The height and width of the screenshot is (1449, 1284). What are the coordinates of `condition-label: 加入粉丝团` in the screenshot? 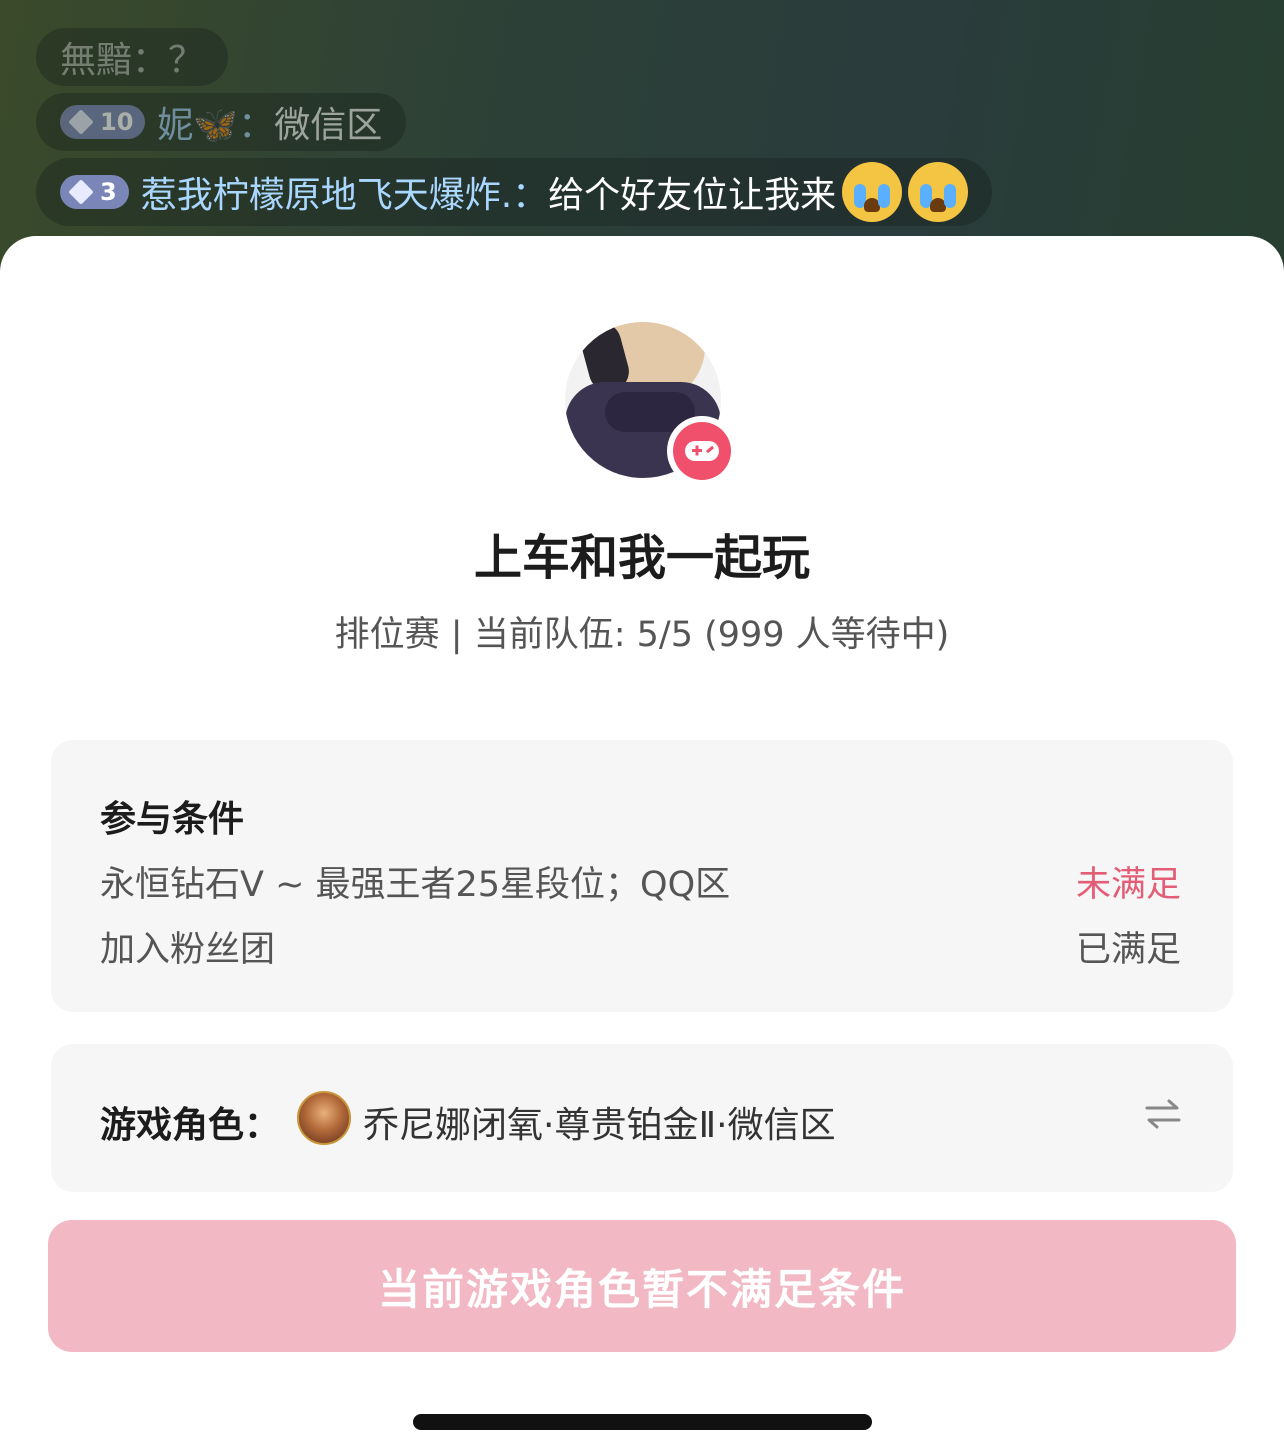 It's located at (188, 950).